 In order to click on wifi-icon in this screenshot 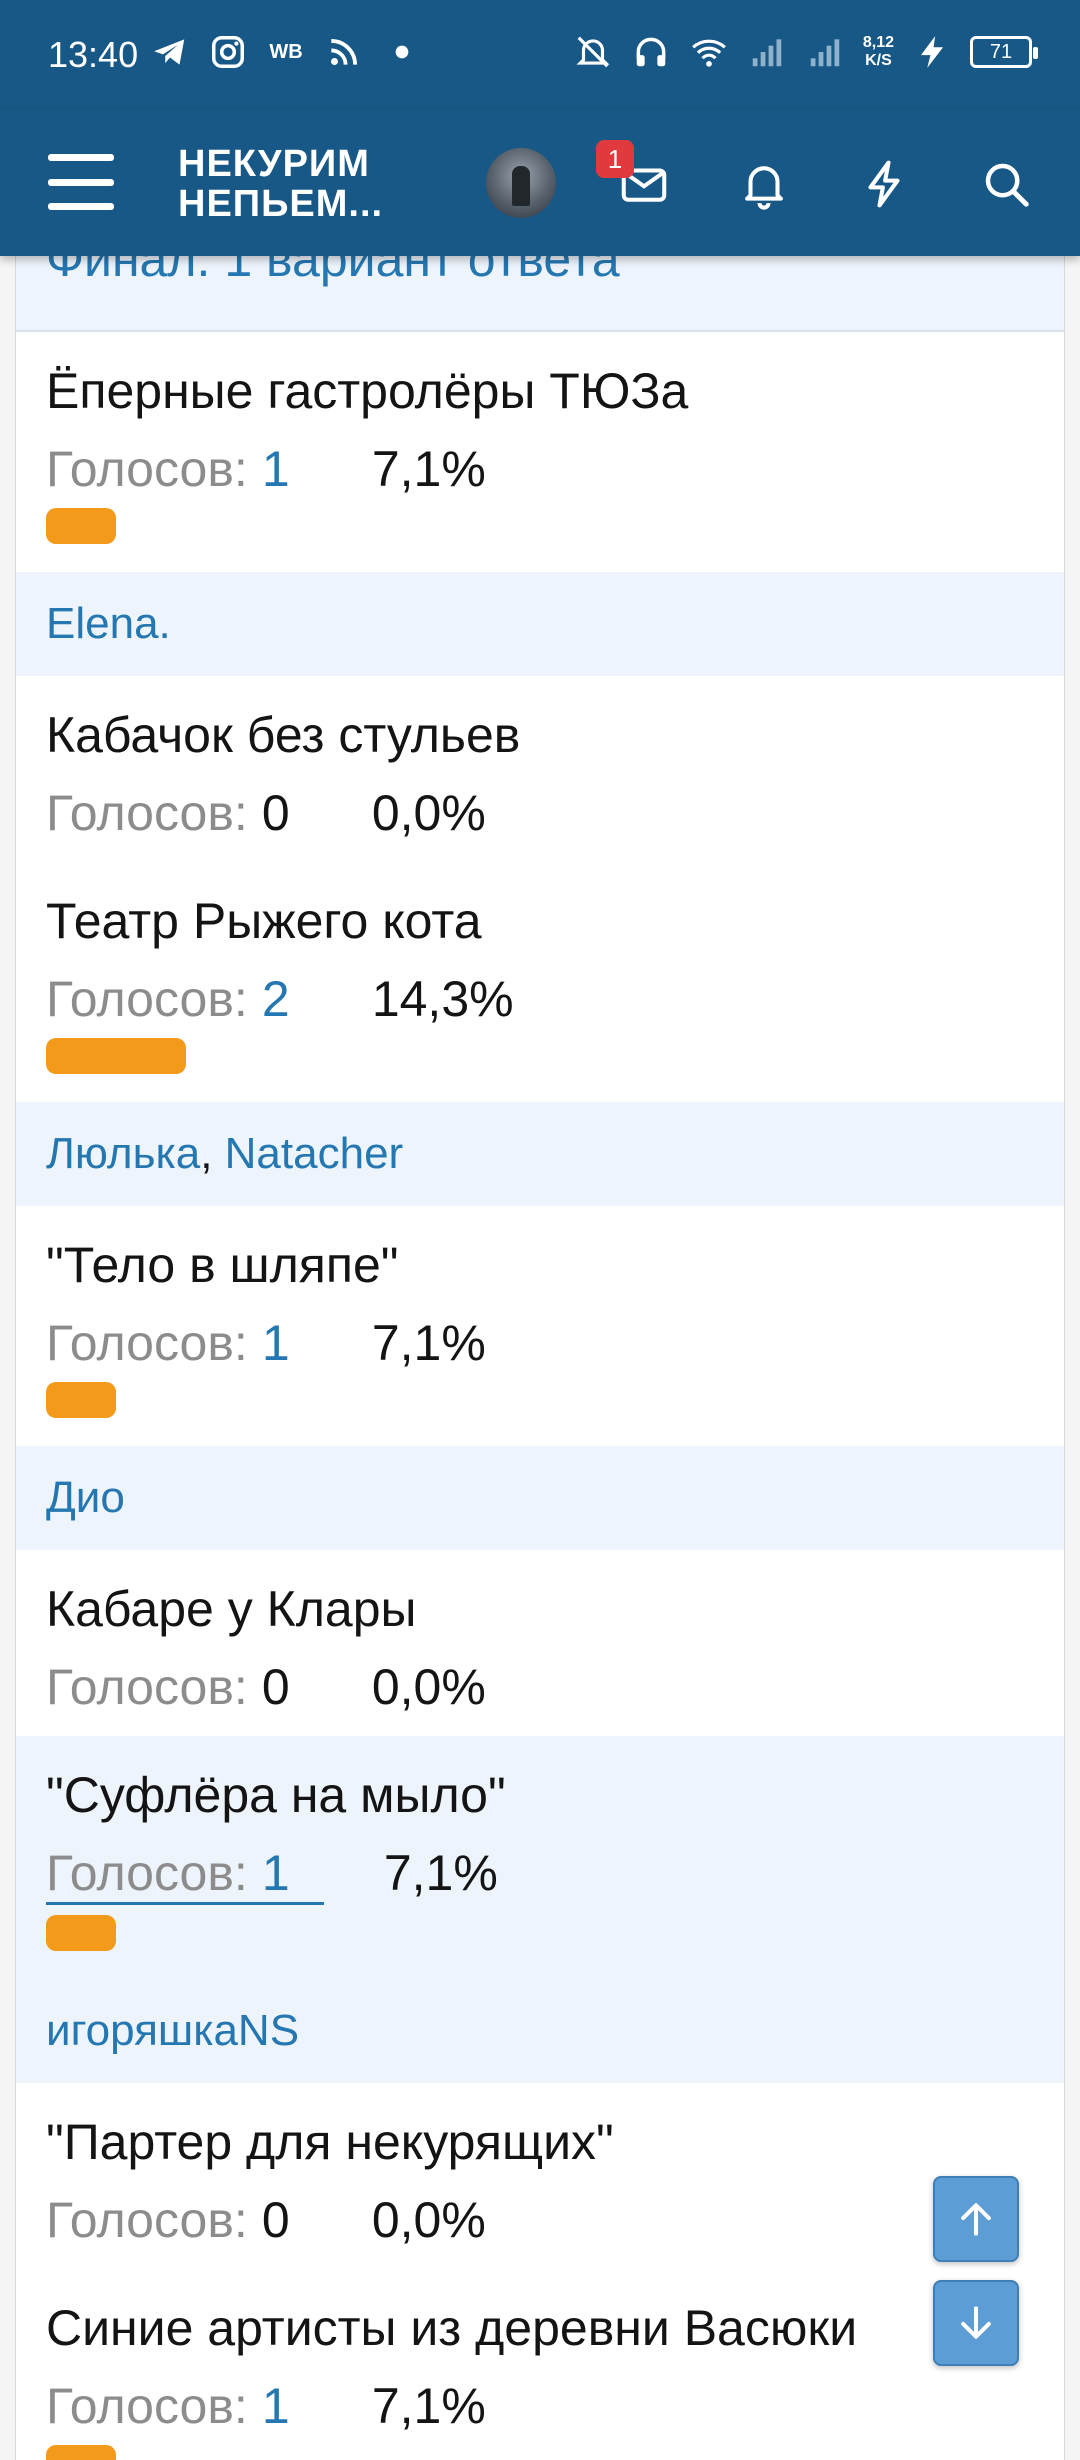, I will do `click(709, 52)`.